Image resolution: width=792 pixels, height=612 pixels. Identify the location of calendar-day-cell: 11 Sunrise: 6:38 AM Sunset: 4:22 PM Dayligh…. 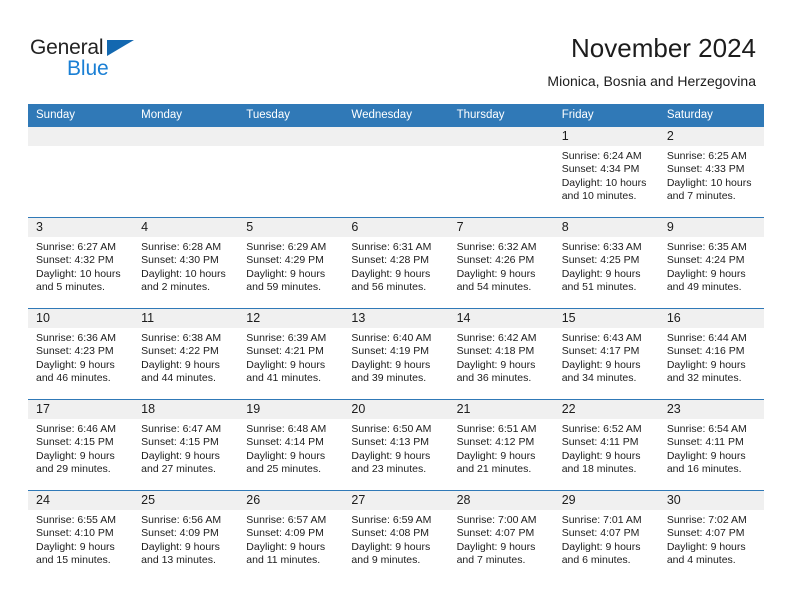
(186, 354).